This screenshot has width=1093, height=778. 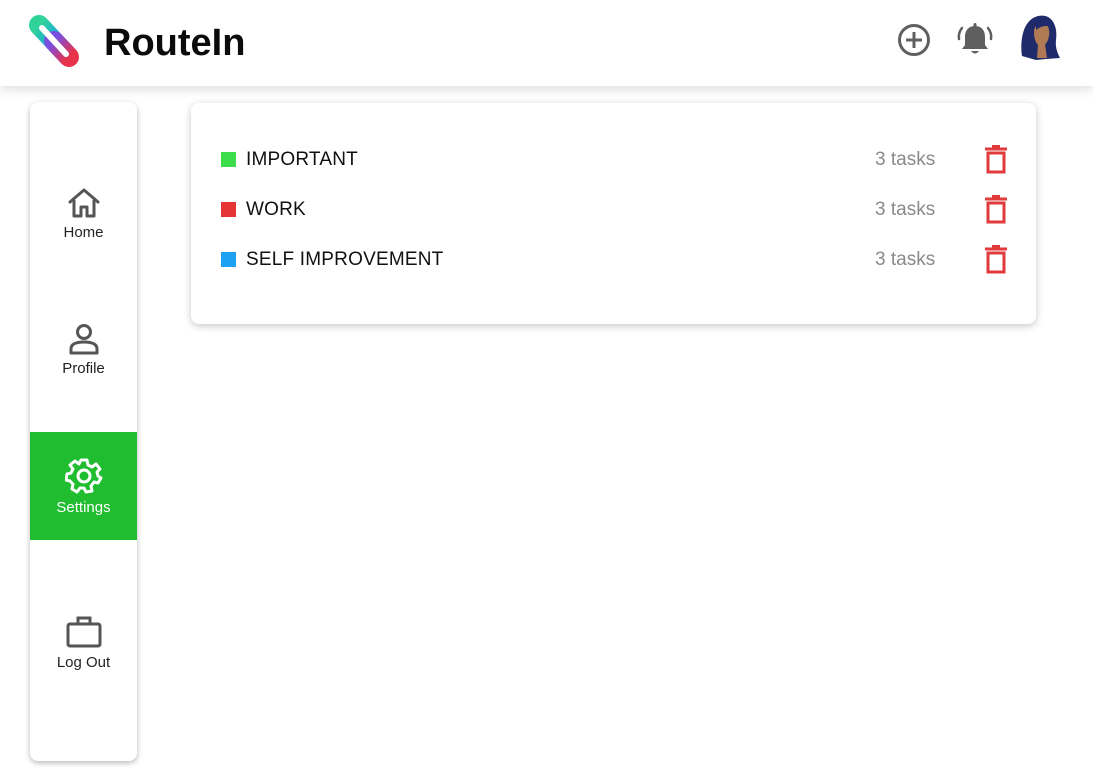 I want to click on alarm-bell-icon, so click(x=975, y=38).